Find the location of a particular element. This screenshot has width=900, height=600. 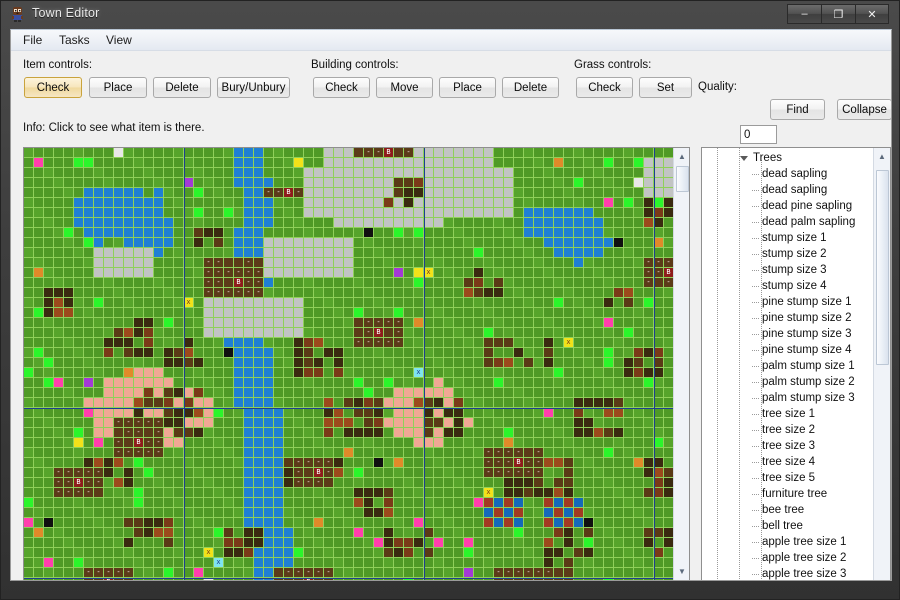

tree-item: tree size 3 is located at coordinates (788, 446).